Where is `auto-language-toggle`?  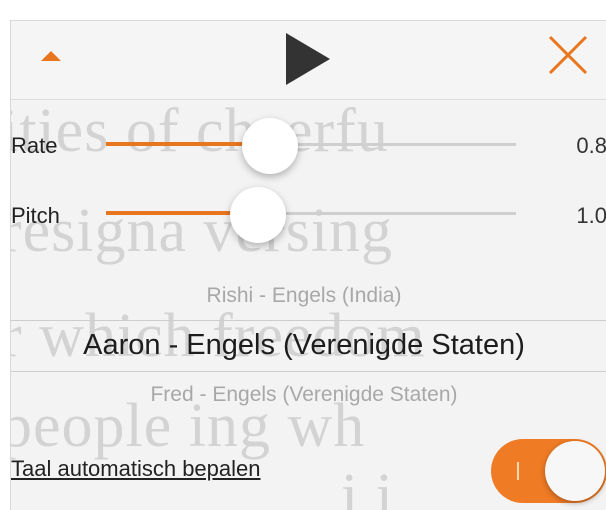
auto-language-toggle is located at coordinates (548, 471).